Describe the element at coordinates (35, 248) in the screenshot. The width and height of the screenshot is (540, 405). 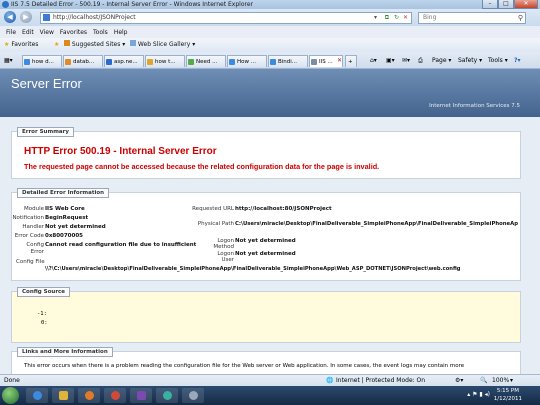
I see `detail-key: Config Error` at that location.